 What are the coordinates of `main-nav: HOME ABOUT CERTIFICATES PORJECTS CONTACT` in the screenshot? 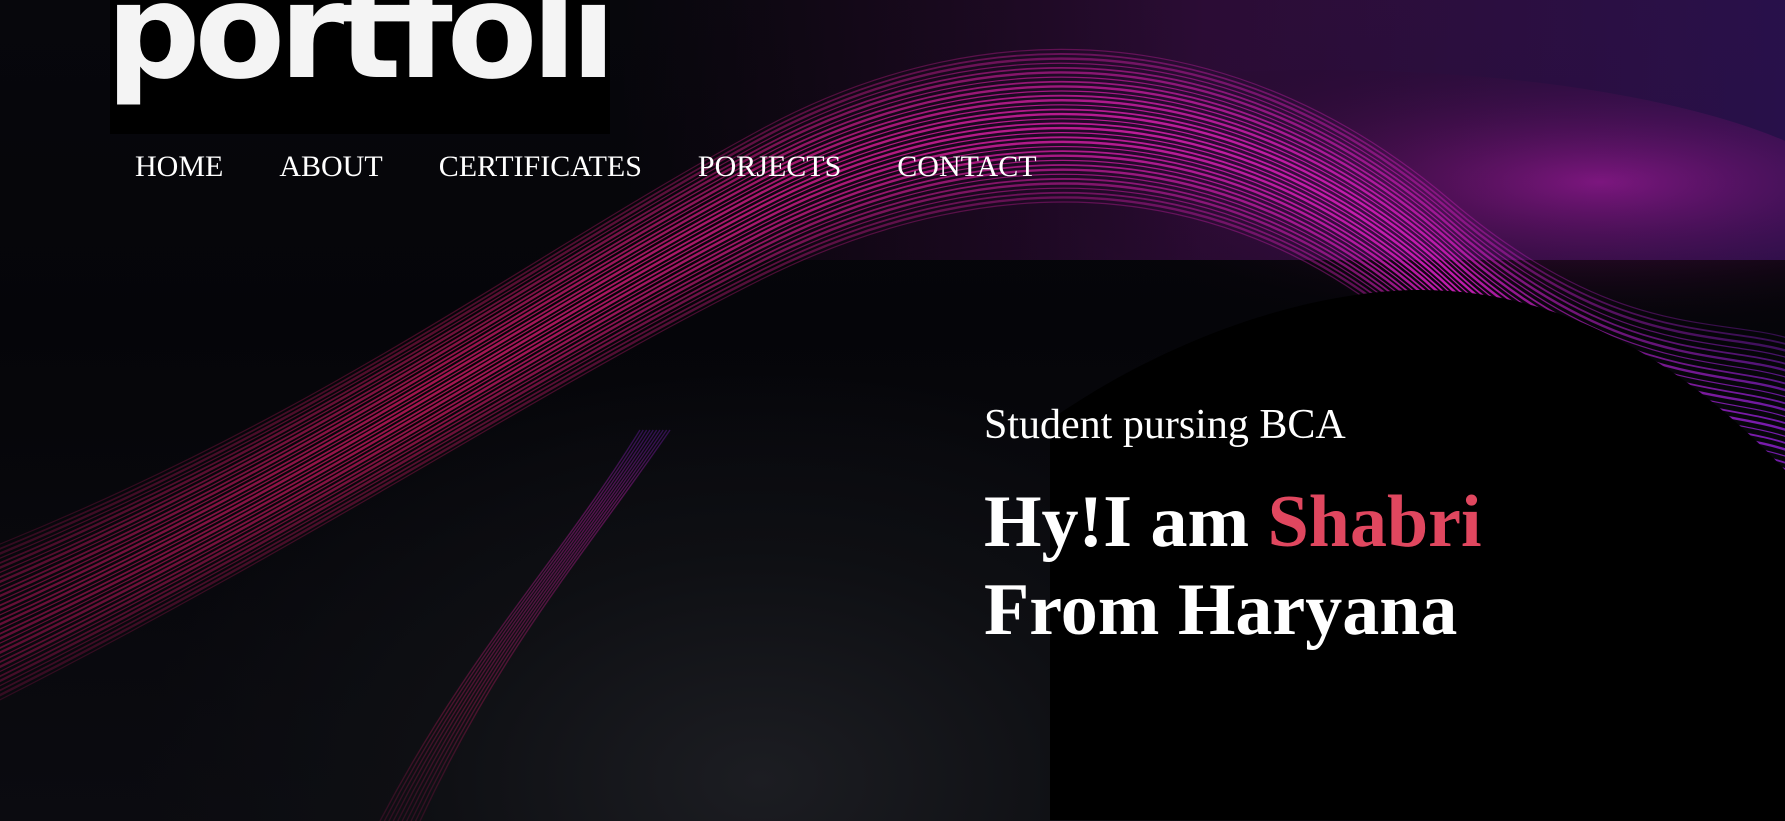 It's located at (614, 166).